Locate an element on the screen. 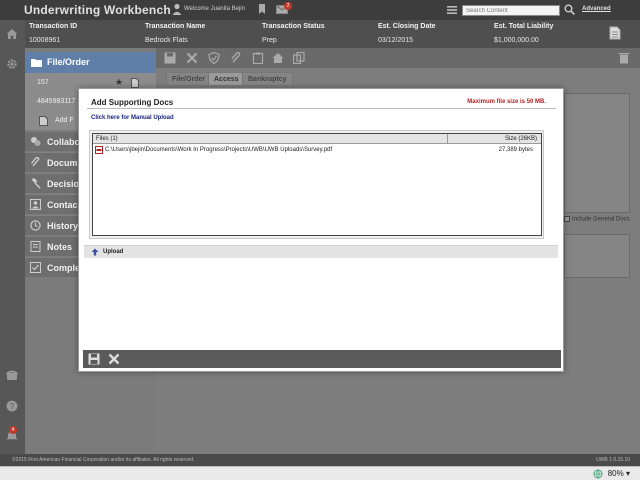 The image size is (640, 480). list-icon is located at coordinates (452, 10).